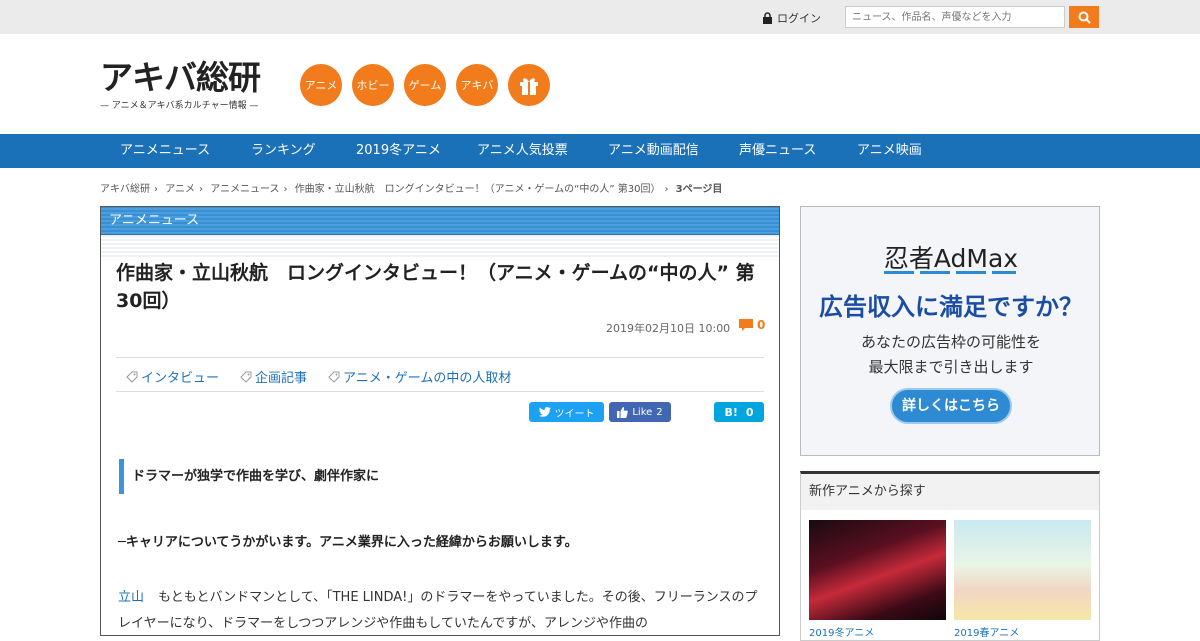 This screenshot has height=641, width=1200. I want to click on breadcrumb-current: 3ページ目, so click(699, 189).